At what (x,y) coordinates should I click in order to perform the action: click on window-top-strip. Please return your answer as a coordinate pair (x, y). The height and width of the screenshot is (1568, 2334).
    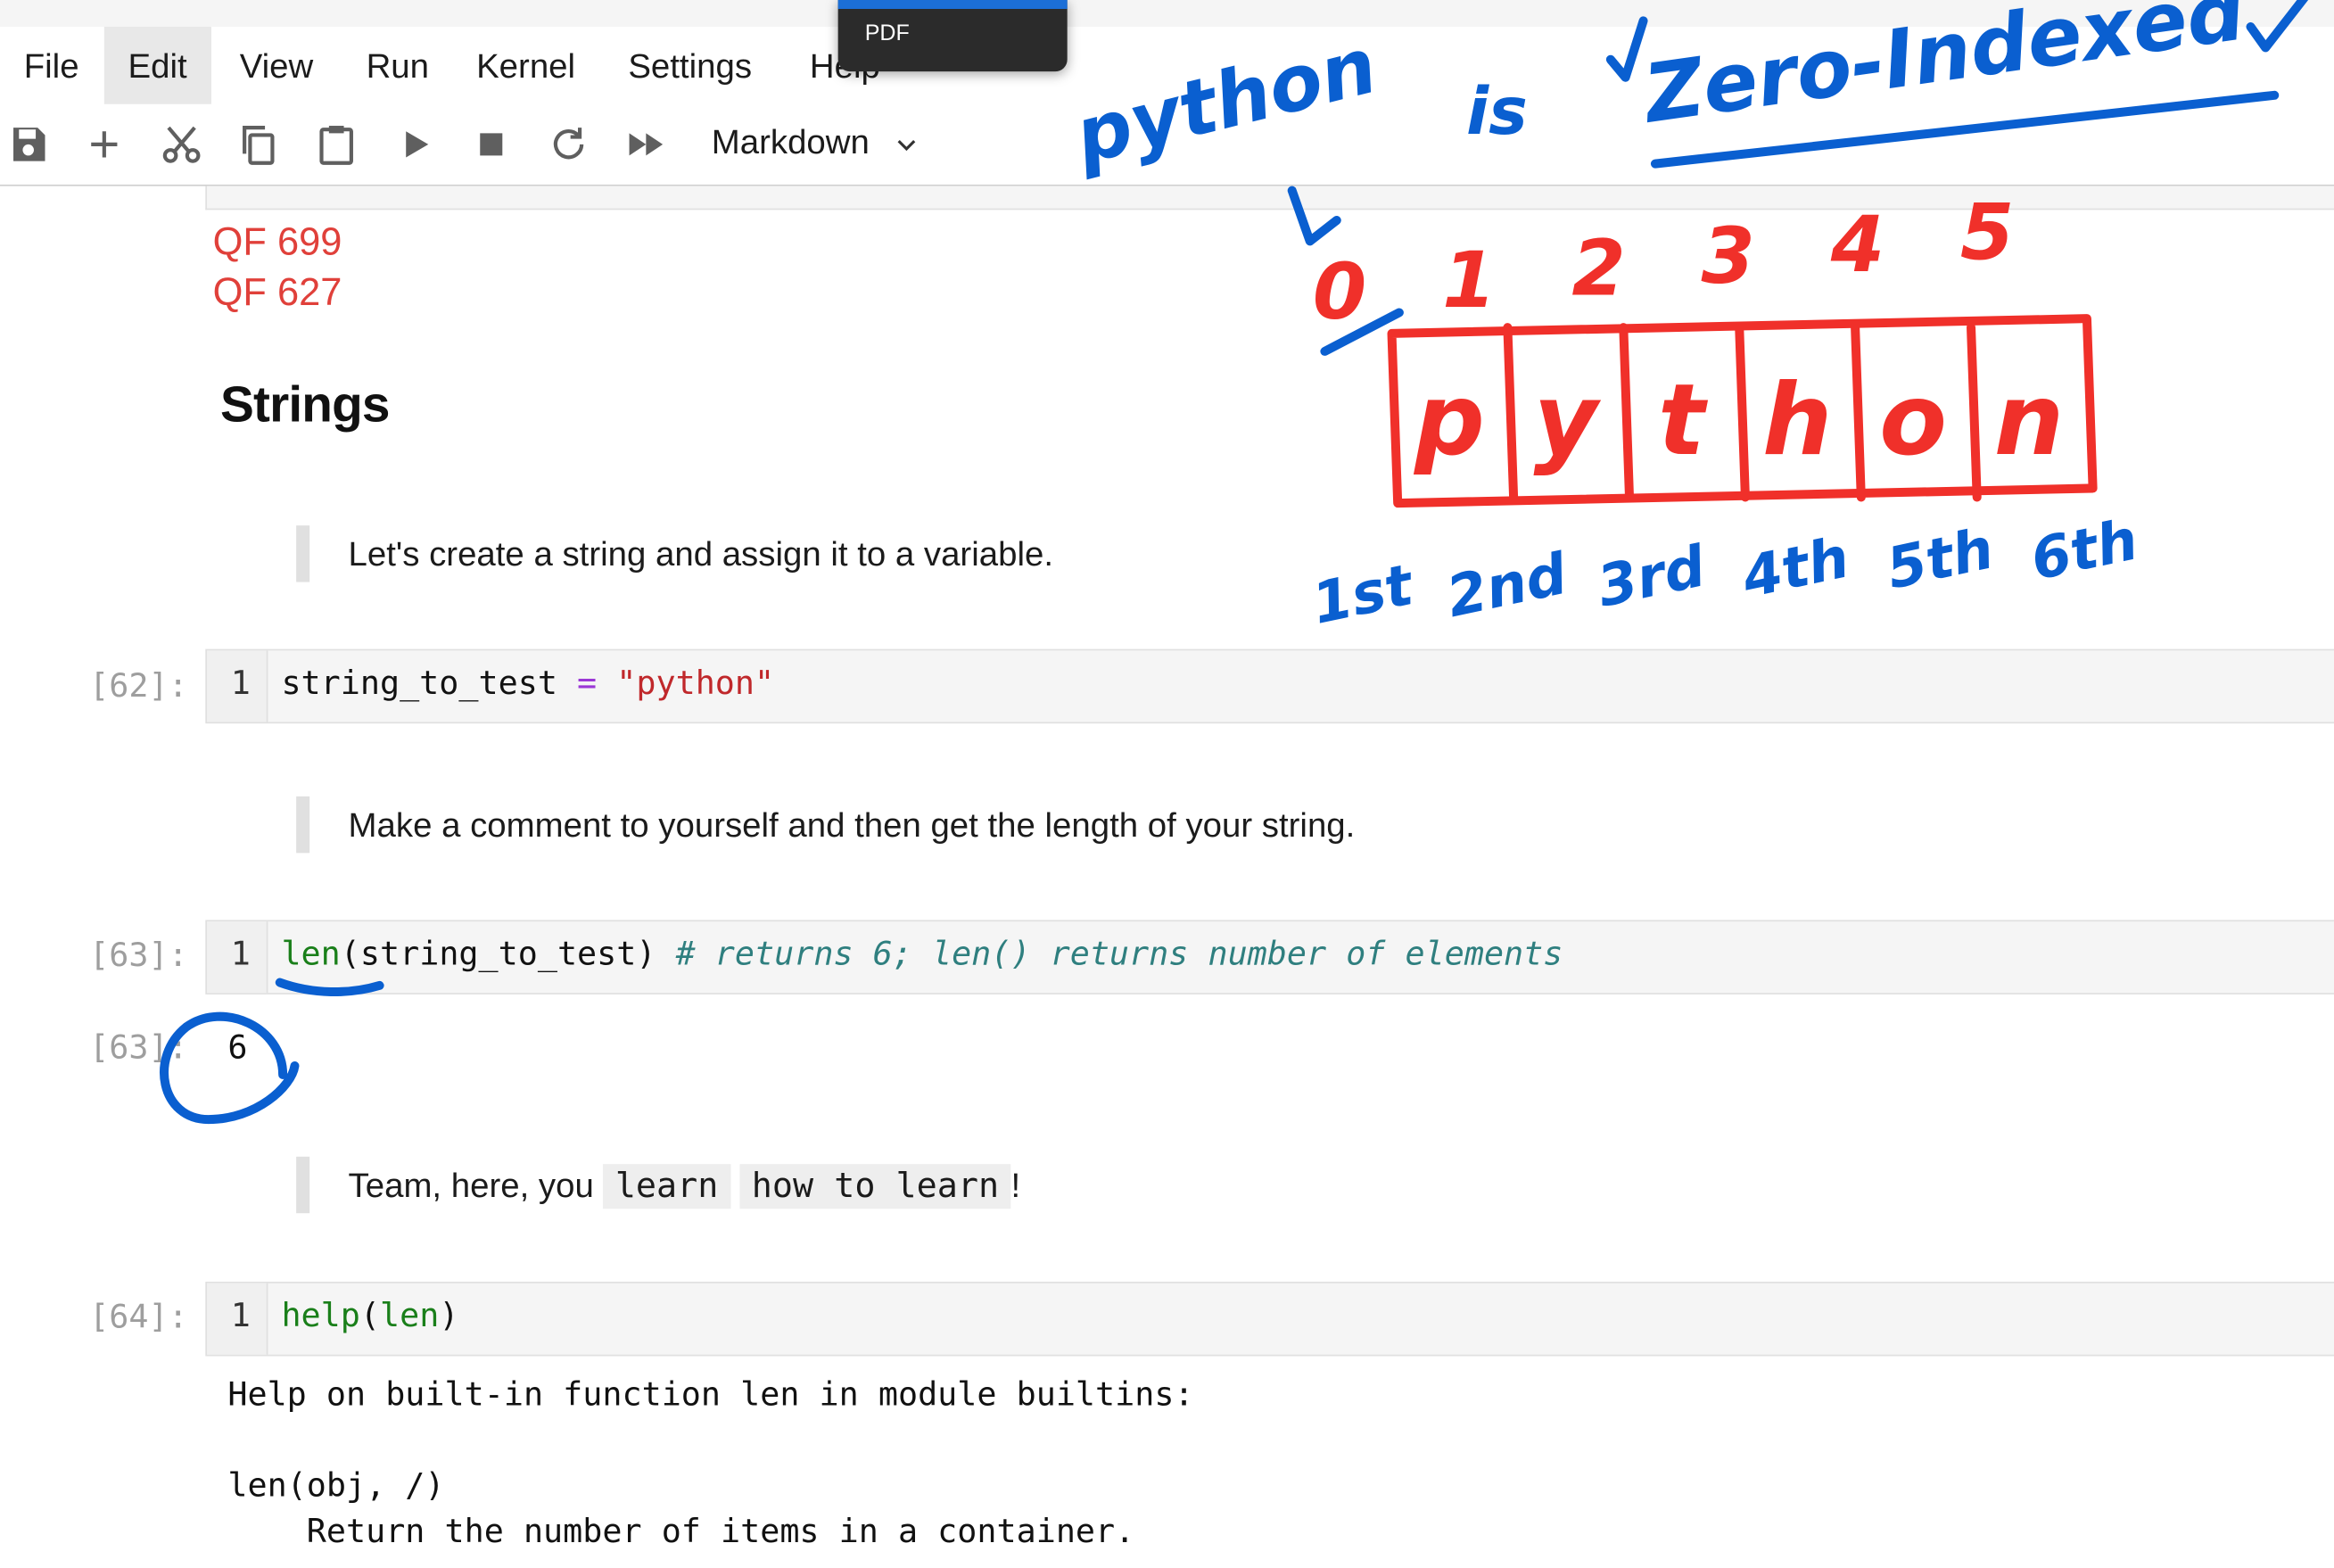
    Looking at the image, I should click on (1167, 14).